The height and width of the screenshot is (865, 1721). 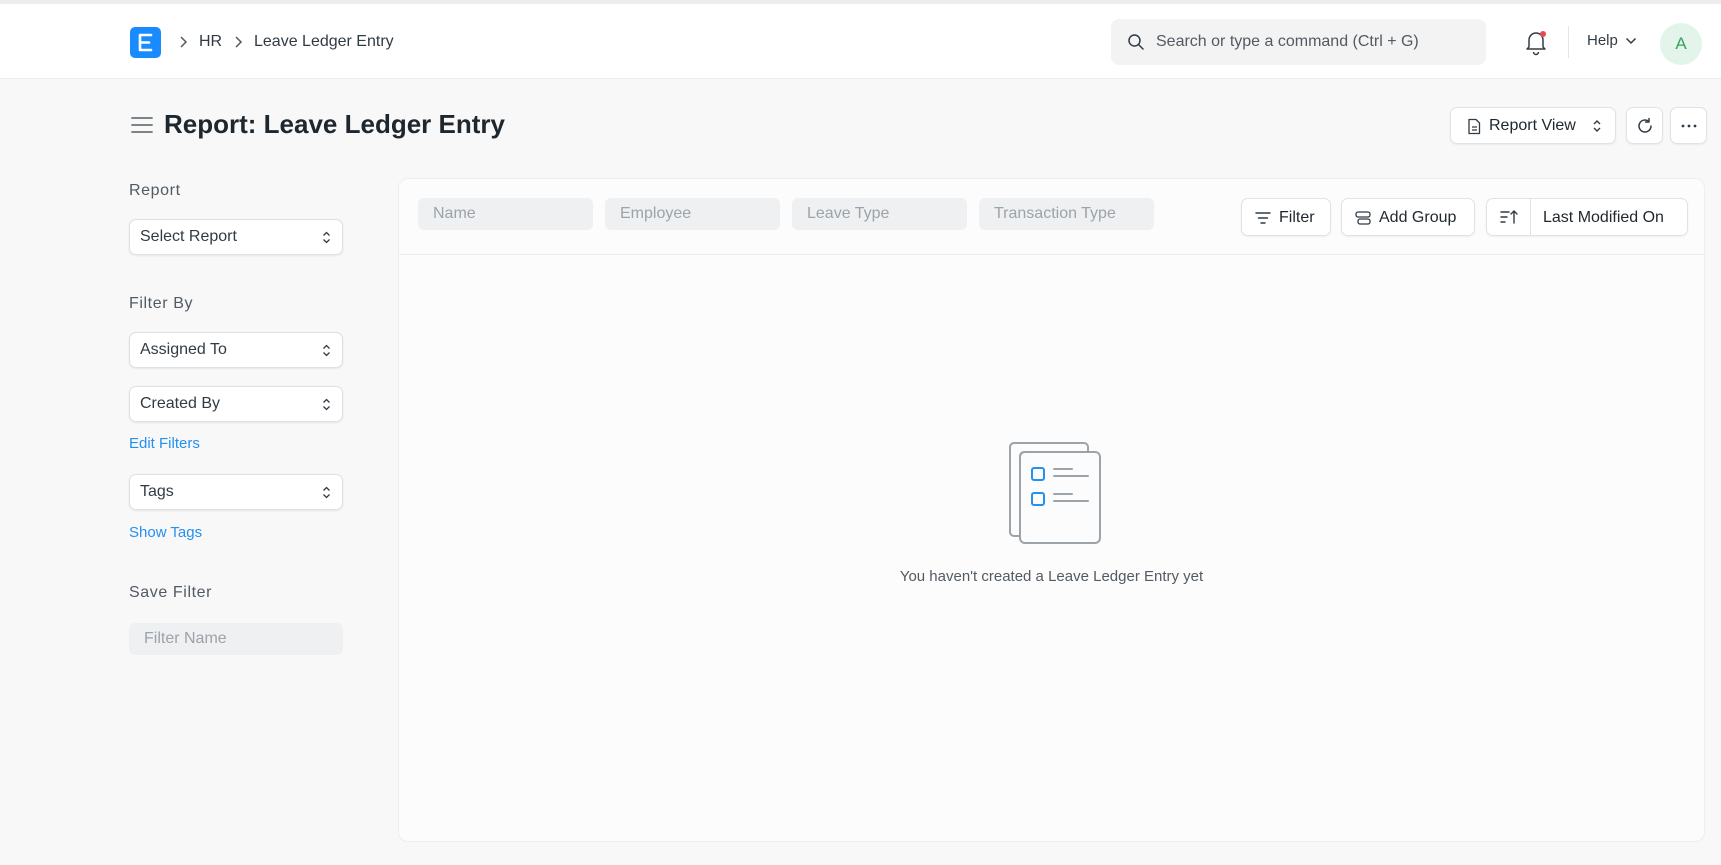 I want to click on empty-list-icon, so click(x=1055, y=493).